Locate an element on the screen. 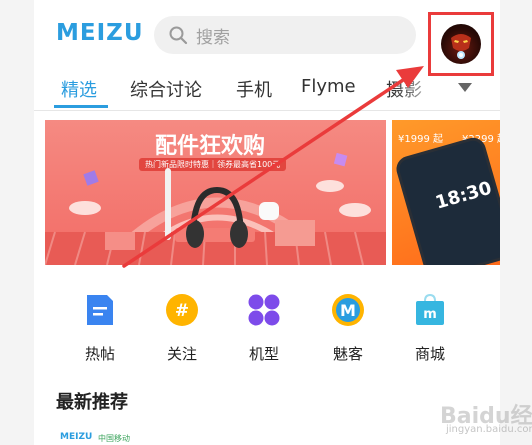 This screenshot has height=445, width=532. active-tab-indicator is located at coordinates (81, 106).